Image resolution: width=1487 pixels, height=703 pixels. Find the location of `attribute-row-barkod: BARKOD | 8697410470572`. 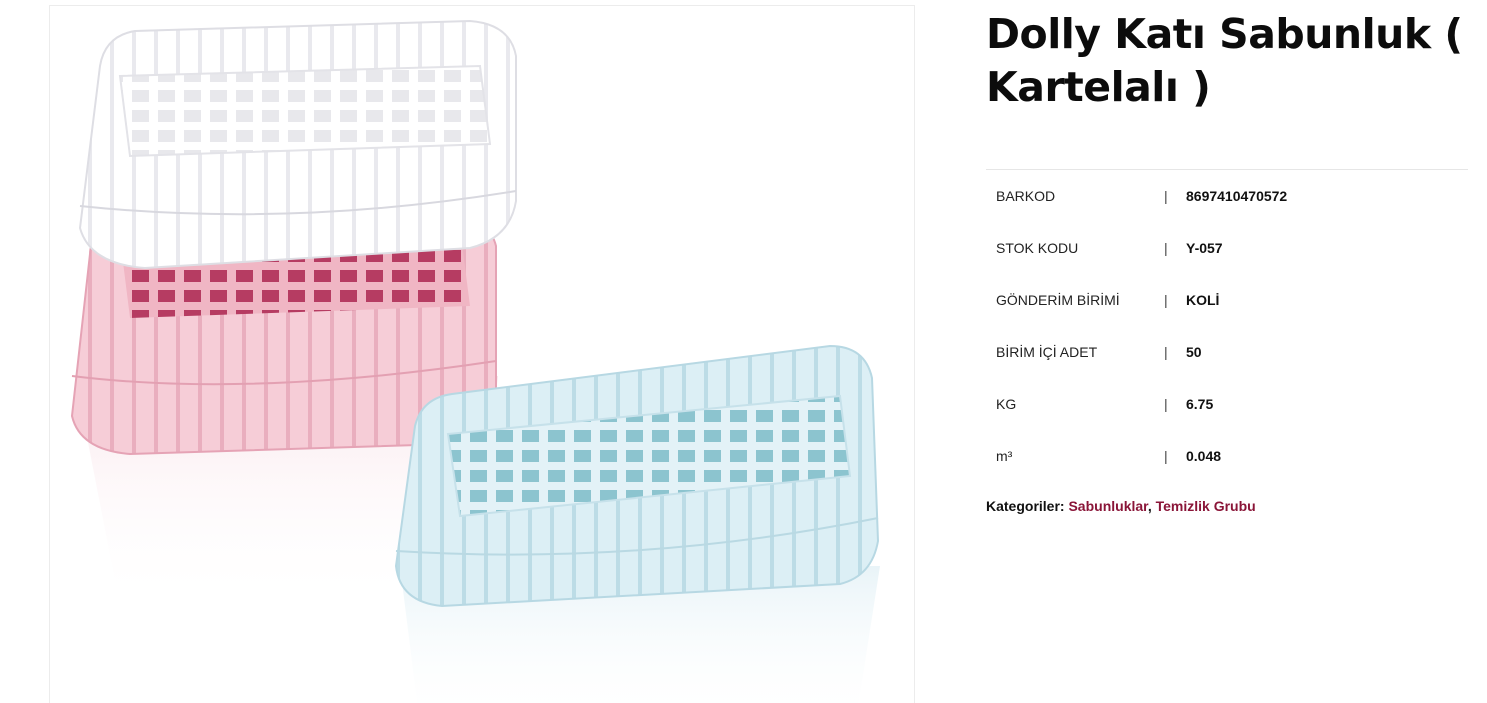

attribute-row-barkod: BARKOD | 8697410470572 is located at coordinates (1227, 196).